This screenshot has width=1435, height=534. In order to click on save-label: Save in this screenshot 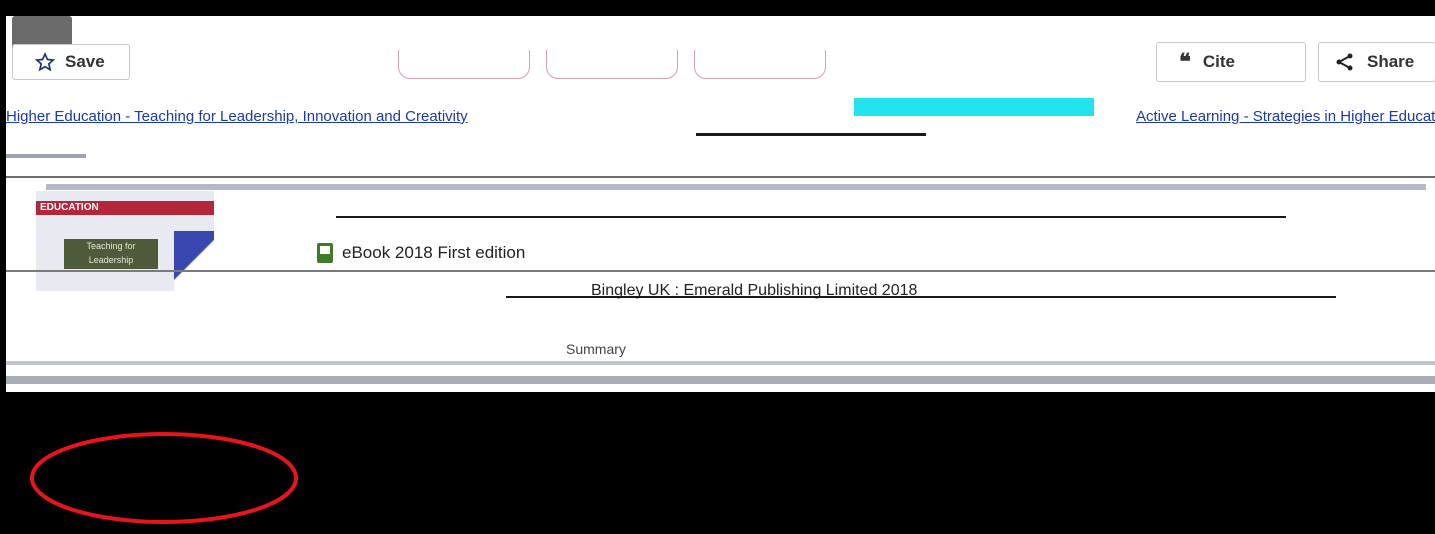, I will do `click(85, 61)`.